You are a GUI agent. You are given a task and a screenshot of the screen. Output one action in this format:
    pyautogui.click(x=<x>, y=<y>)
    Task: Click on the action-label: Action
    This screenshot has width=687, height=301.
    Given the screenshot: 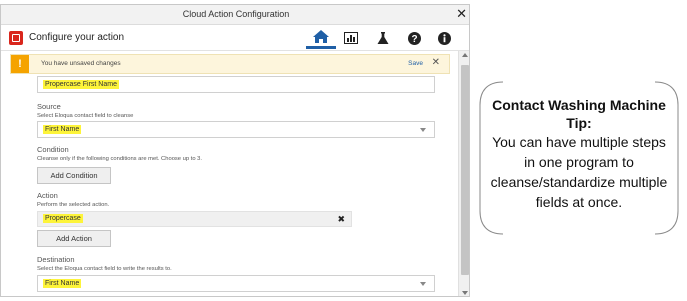 What is the action you would take?
    pyautogui.click(x=47, y=195)
    